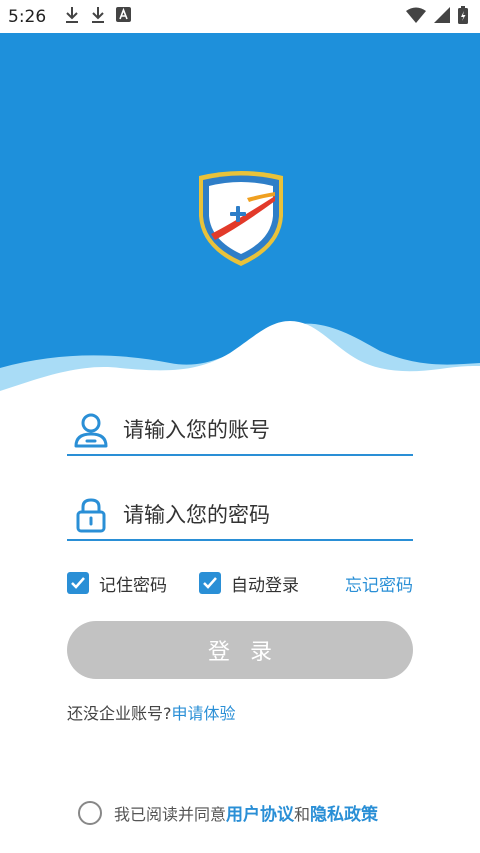 This screenshot has width=480, height=853. Describe the element at coordinates (133, 585) in the screenshot. I see `remember-password-label: 记住密码` at that location.